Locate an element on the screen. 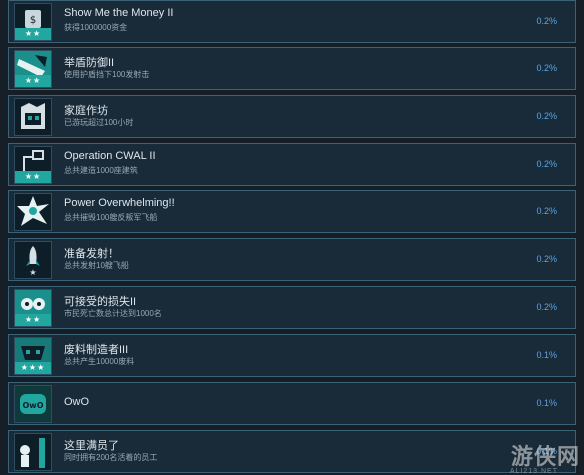  rocket-icon: ★ ★ is located at coordinates (33, 260).